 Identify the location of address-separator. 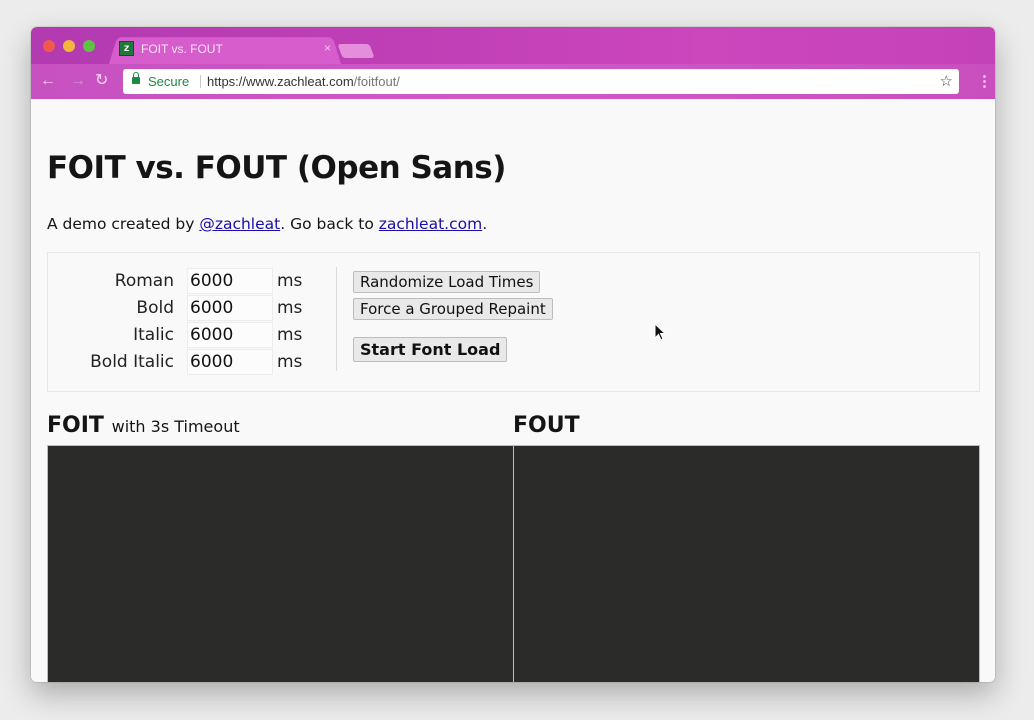
(200, 81).